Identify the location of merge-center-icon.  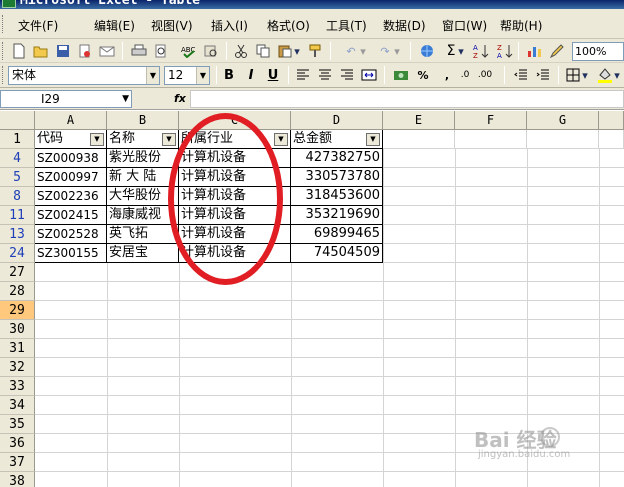
(369, 75).